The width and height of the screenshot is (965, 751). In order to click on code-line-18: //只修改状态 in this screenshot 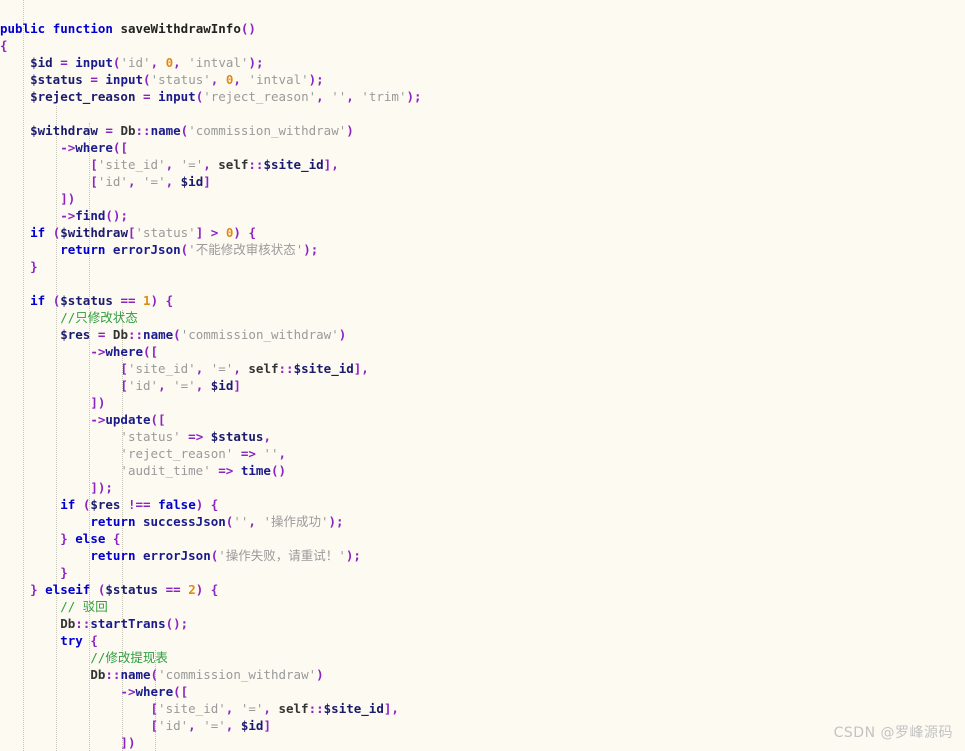, I will do `click(99, 317)`.